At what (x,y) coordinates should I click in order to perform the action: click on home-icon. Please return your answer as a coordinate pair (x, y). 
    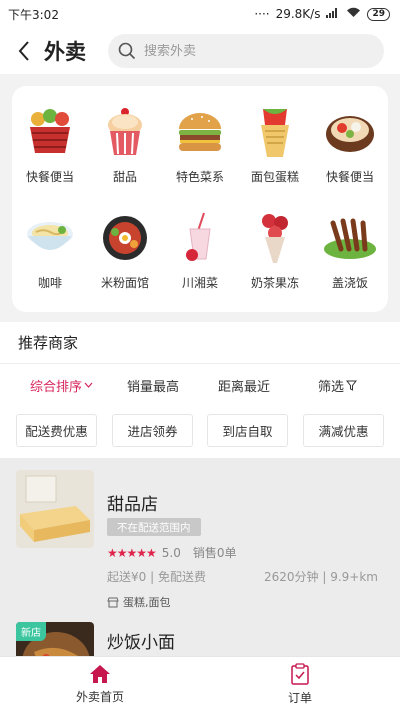
    Looking at the image, I should click on (100, 674).